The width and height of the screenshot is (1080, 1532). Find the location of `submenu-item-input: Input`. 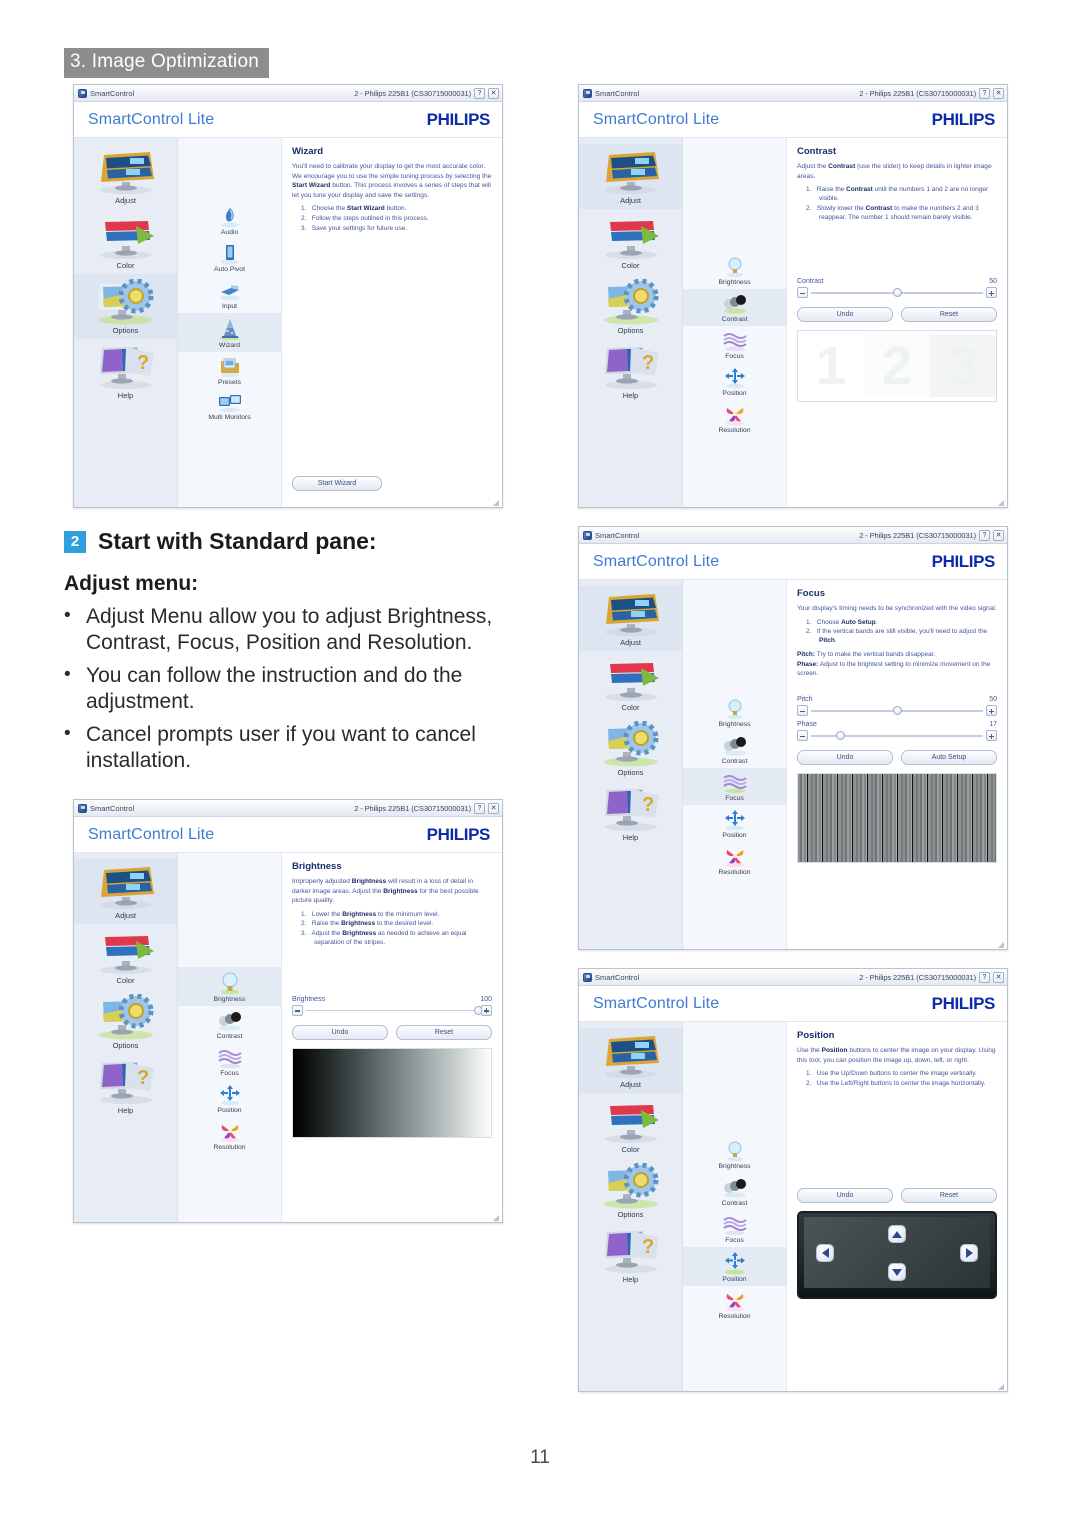

submenu-item-input: Input is located at coordinates (229, 294).